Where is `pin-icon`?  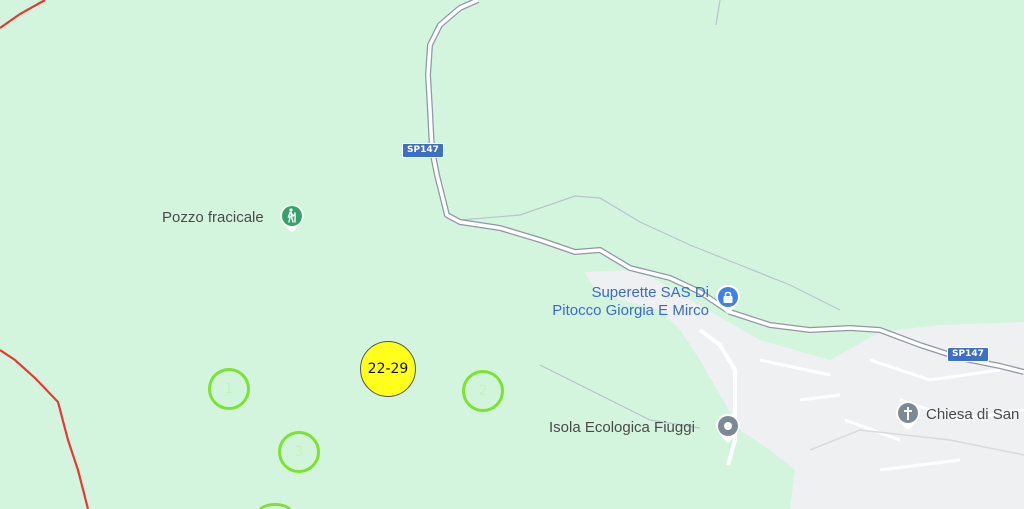
pin-icon is located at coordinates (728, 429).